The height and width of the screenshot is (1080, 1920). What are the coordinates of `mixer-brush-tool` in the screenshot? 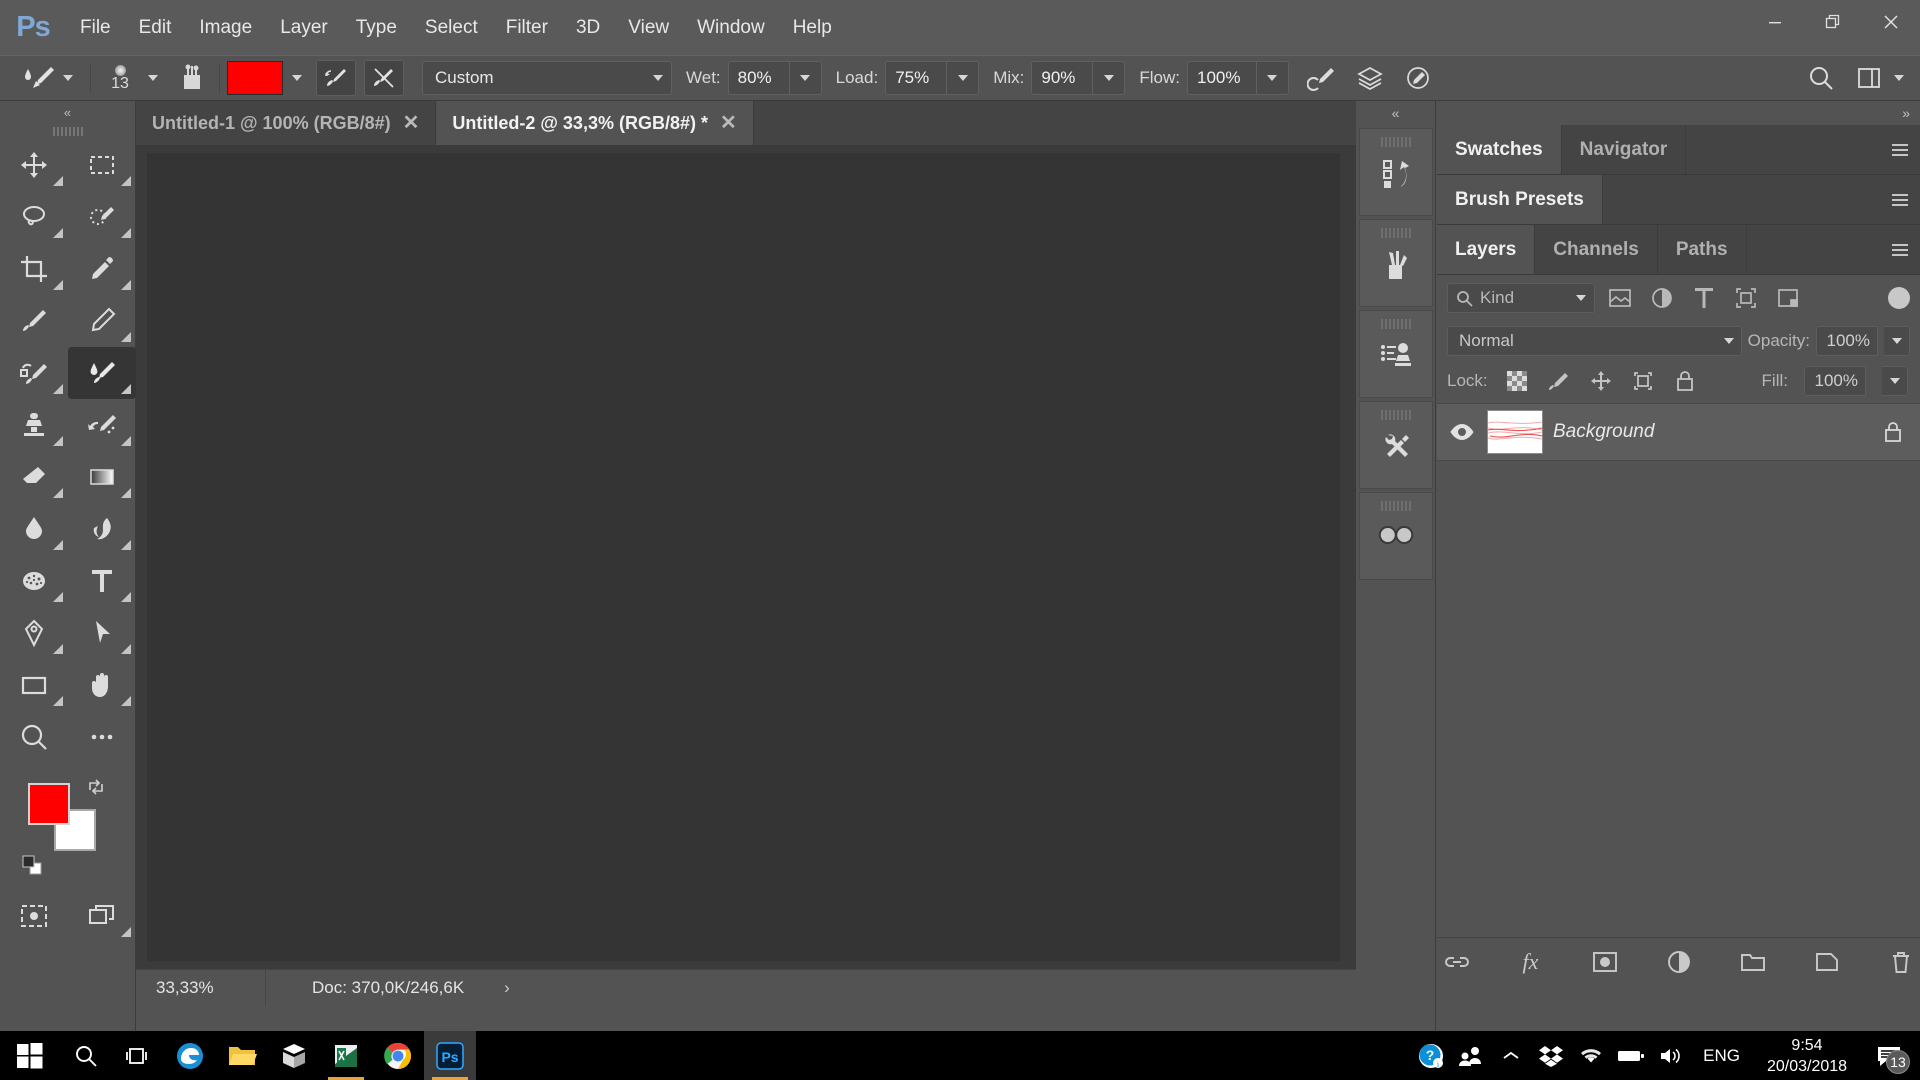 It's located at (102, 373).